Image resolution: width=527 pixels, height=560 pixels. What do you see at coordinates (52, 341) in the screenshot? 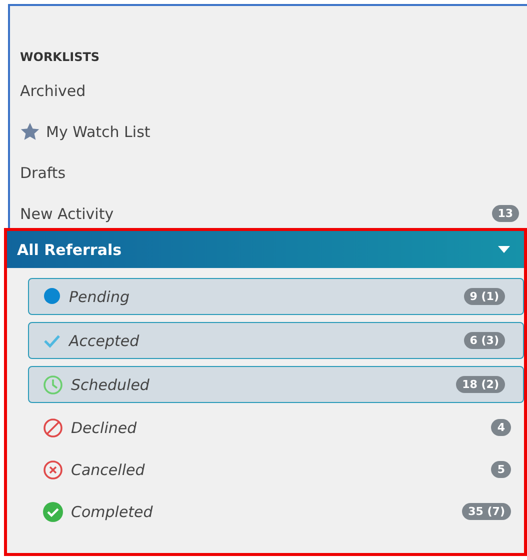
I see `check-icon` at bounding box center [52, 341].